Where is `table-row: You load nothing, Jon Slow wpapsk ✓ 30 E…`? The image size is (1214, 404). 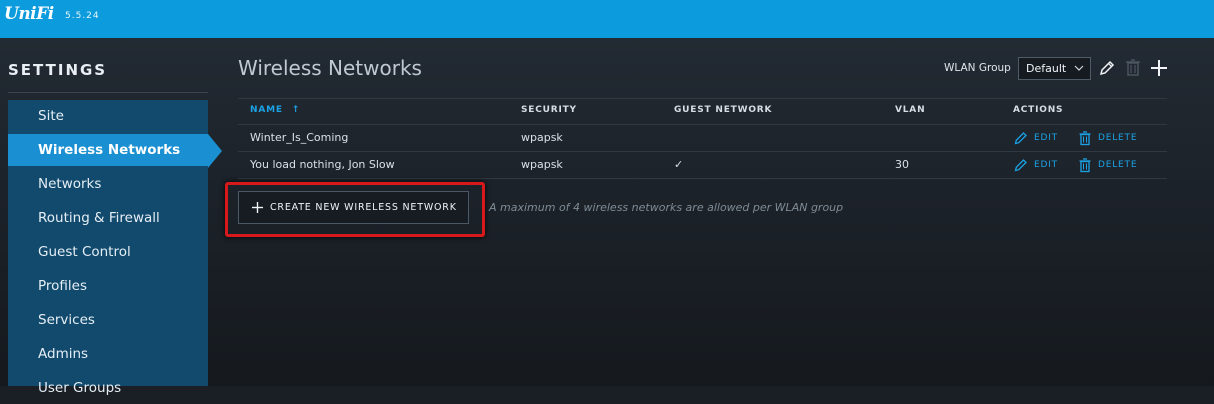 table-row: You load nothing, Jon Slow wpapsk ✓ 30 E… is located at coordinates (702, 164).